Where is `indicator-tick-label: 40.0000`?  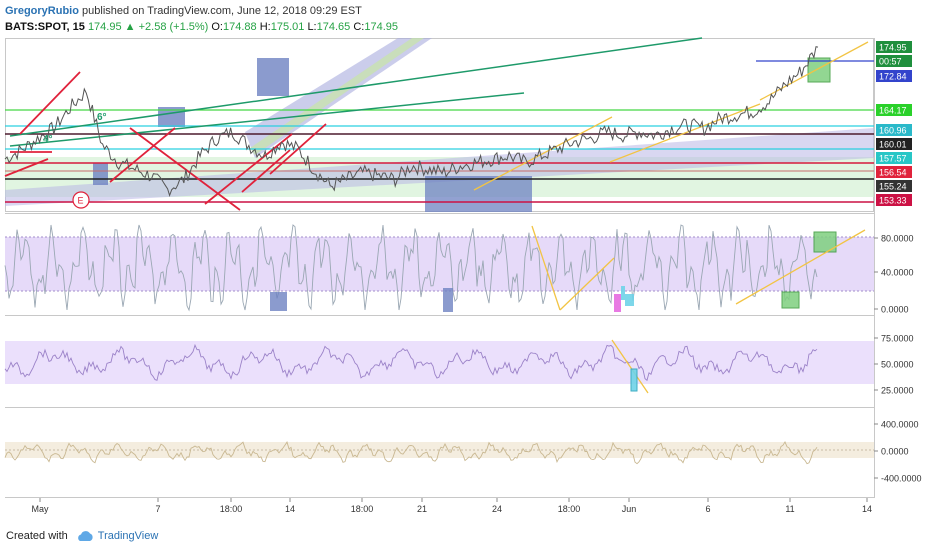 indicator-tick-label: 40.0000 is located at coordinates (897, 273).